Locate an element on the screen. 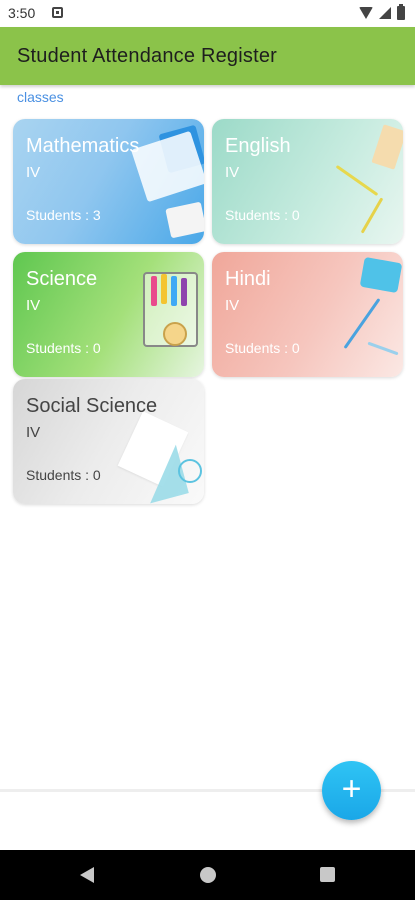 The image size is (415, 900). clock-illustration is located at coordinates (175, 334).